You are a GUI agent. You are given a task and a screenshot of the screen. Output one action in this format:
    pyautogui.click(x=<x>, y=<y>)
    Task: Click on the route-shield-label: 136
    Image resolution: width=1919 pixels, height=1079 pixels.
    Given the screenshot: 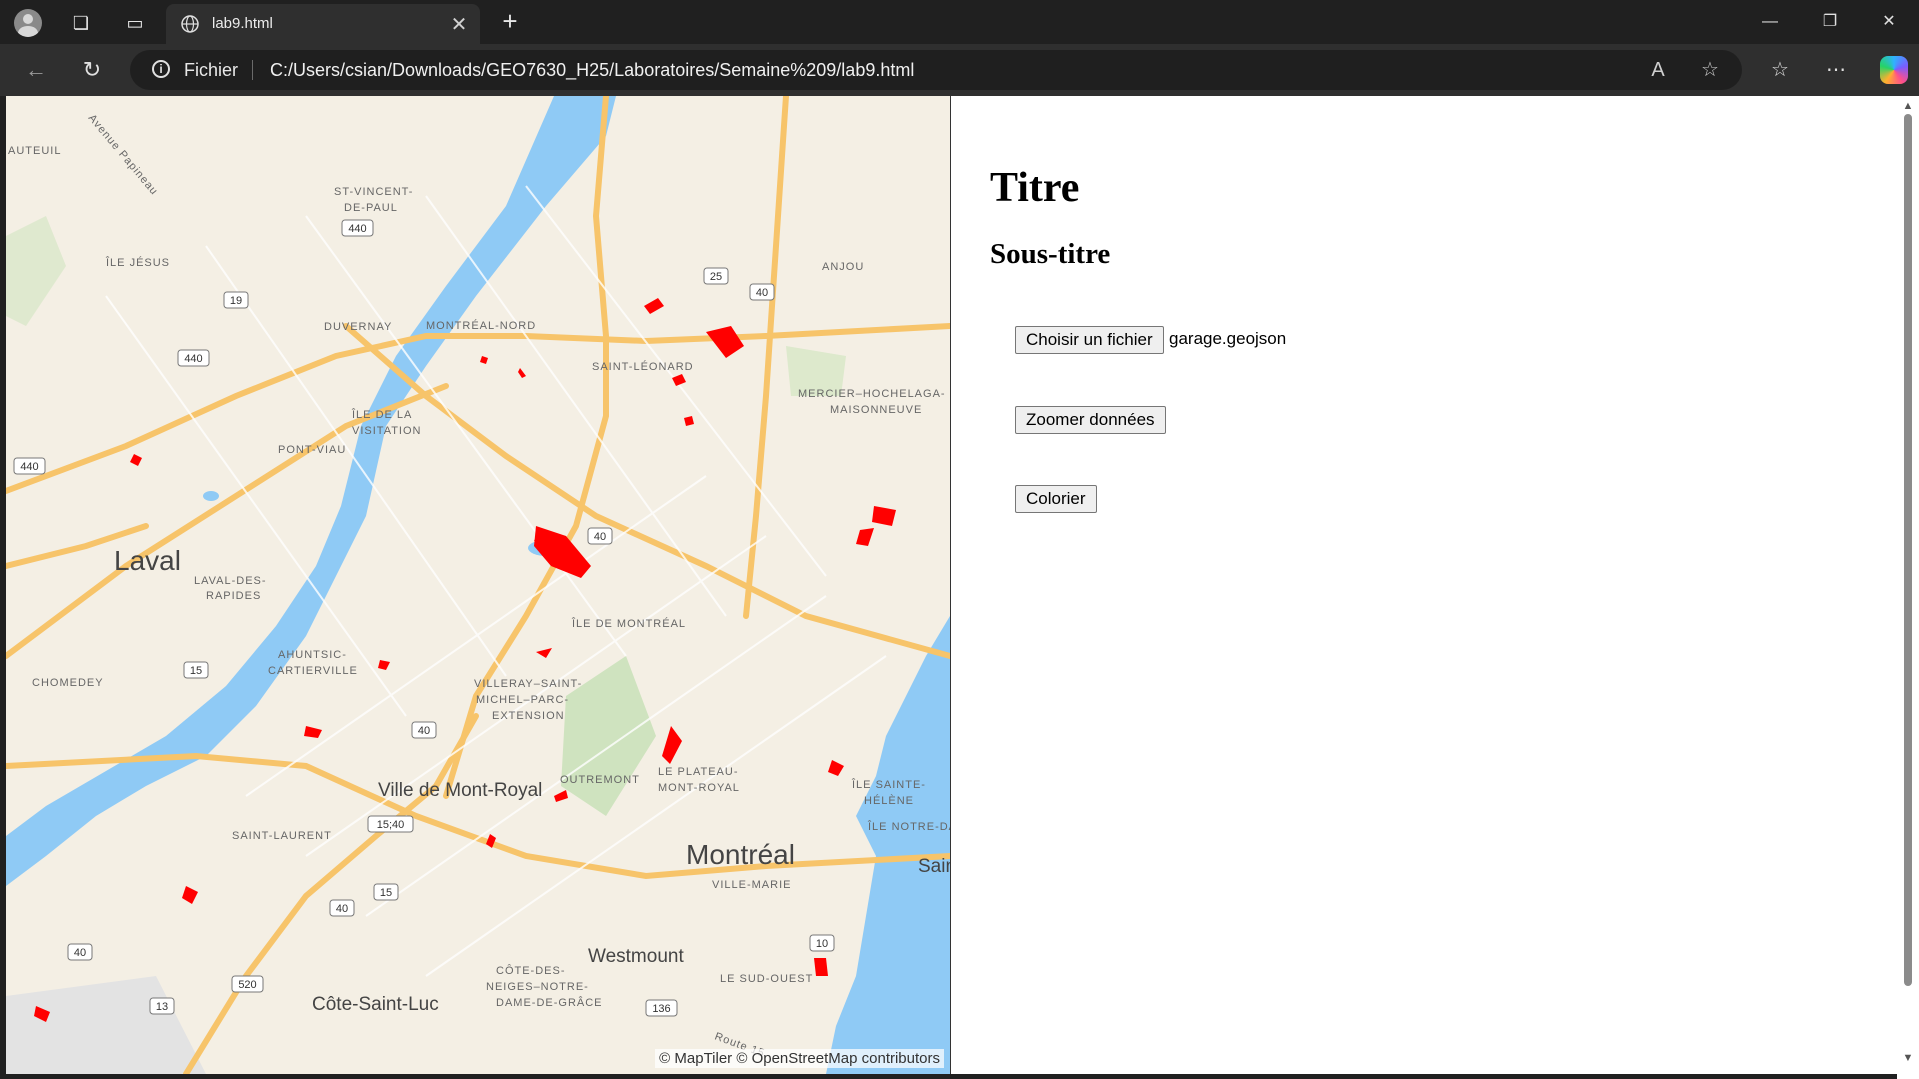 What is the action you would take?
    pyautogui.click(x=661, y=1009)
    